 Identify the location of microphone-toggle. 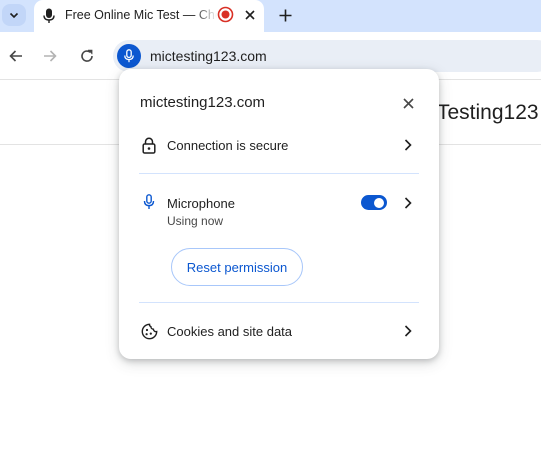
(374, 202).